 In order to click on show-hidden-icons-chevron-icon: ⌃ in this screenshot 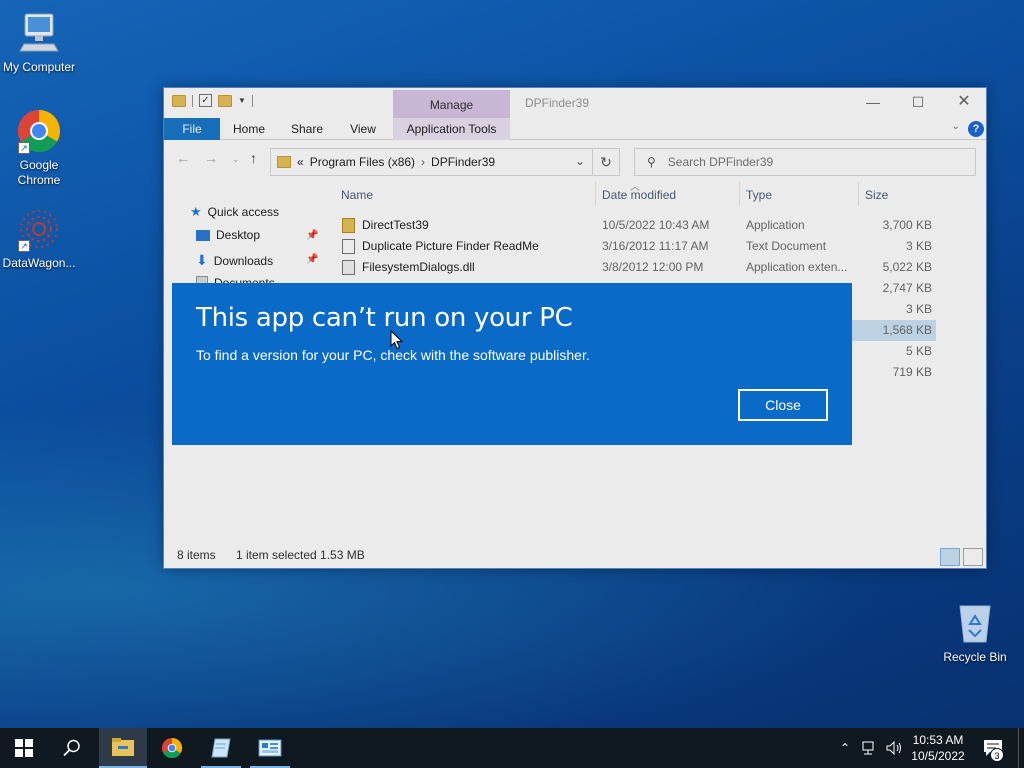, I will do `click(845, 748)`.